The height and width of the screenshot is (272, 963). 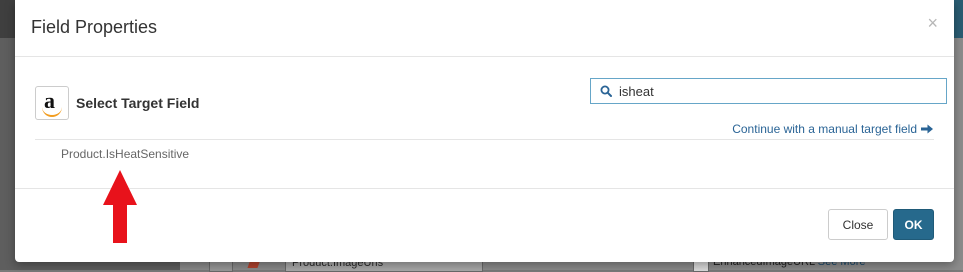 What do you see at coordinates (932, 23) in the screenshot?
I see `close-icon: ×` at bounding box center [932, 23].